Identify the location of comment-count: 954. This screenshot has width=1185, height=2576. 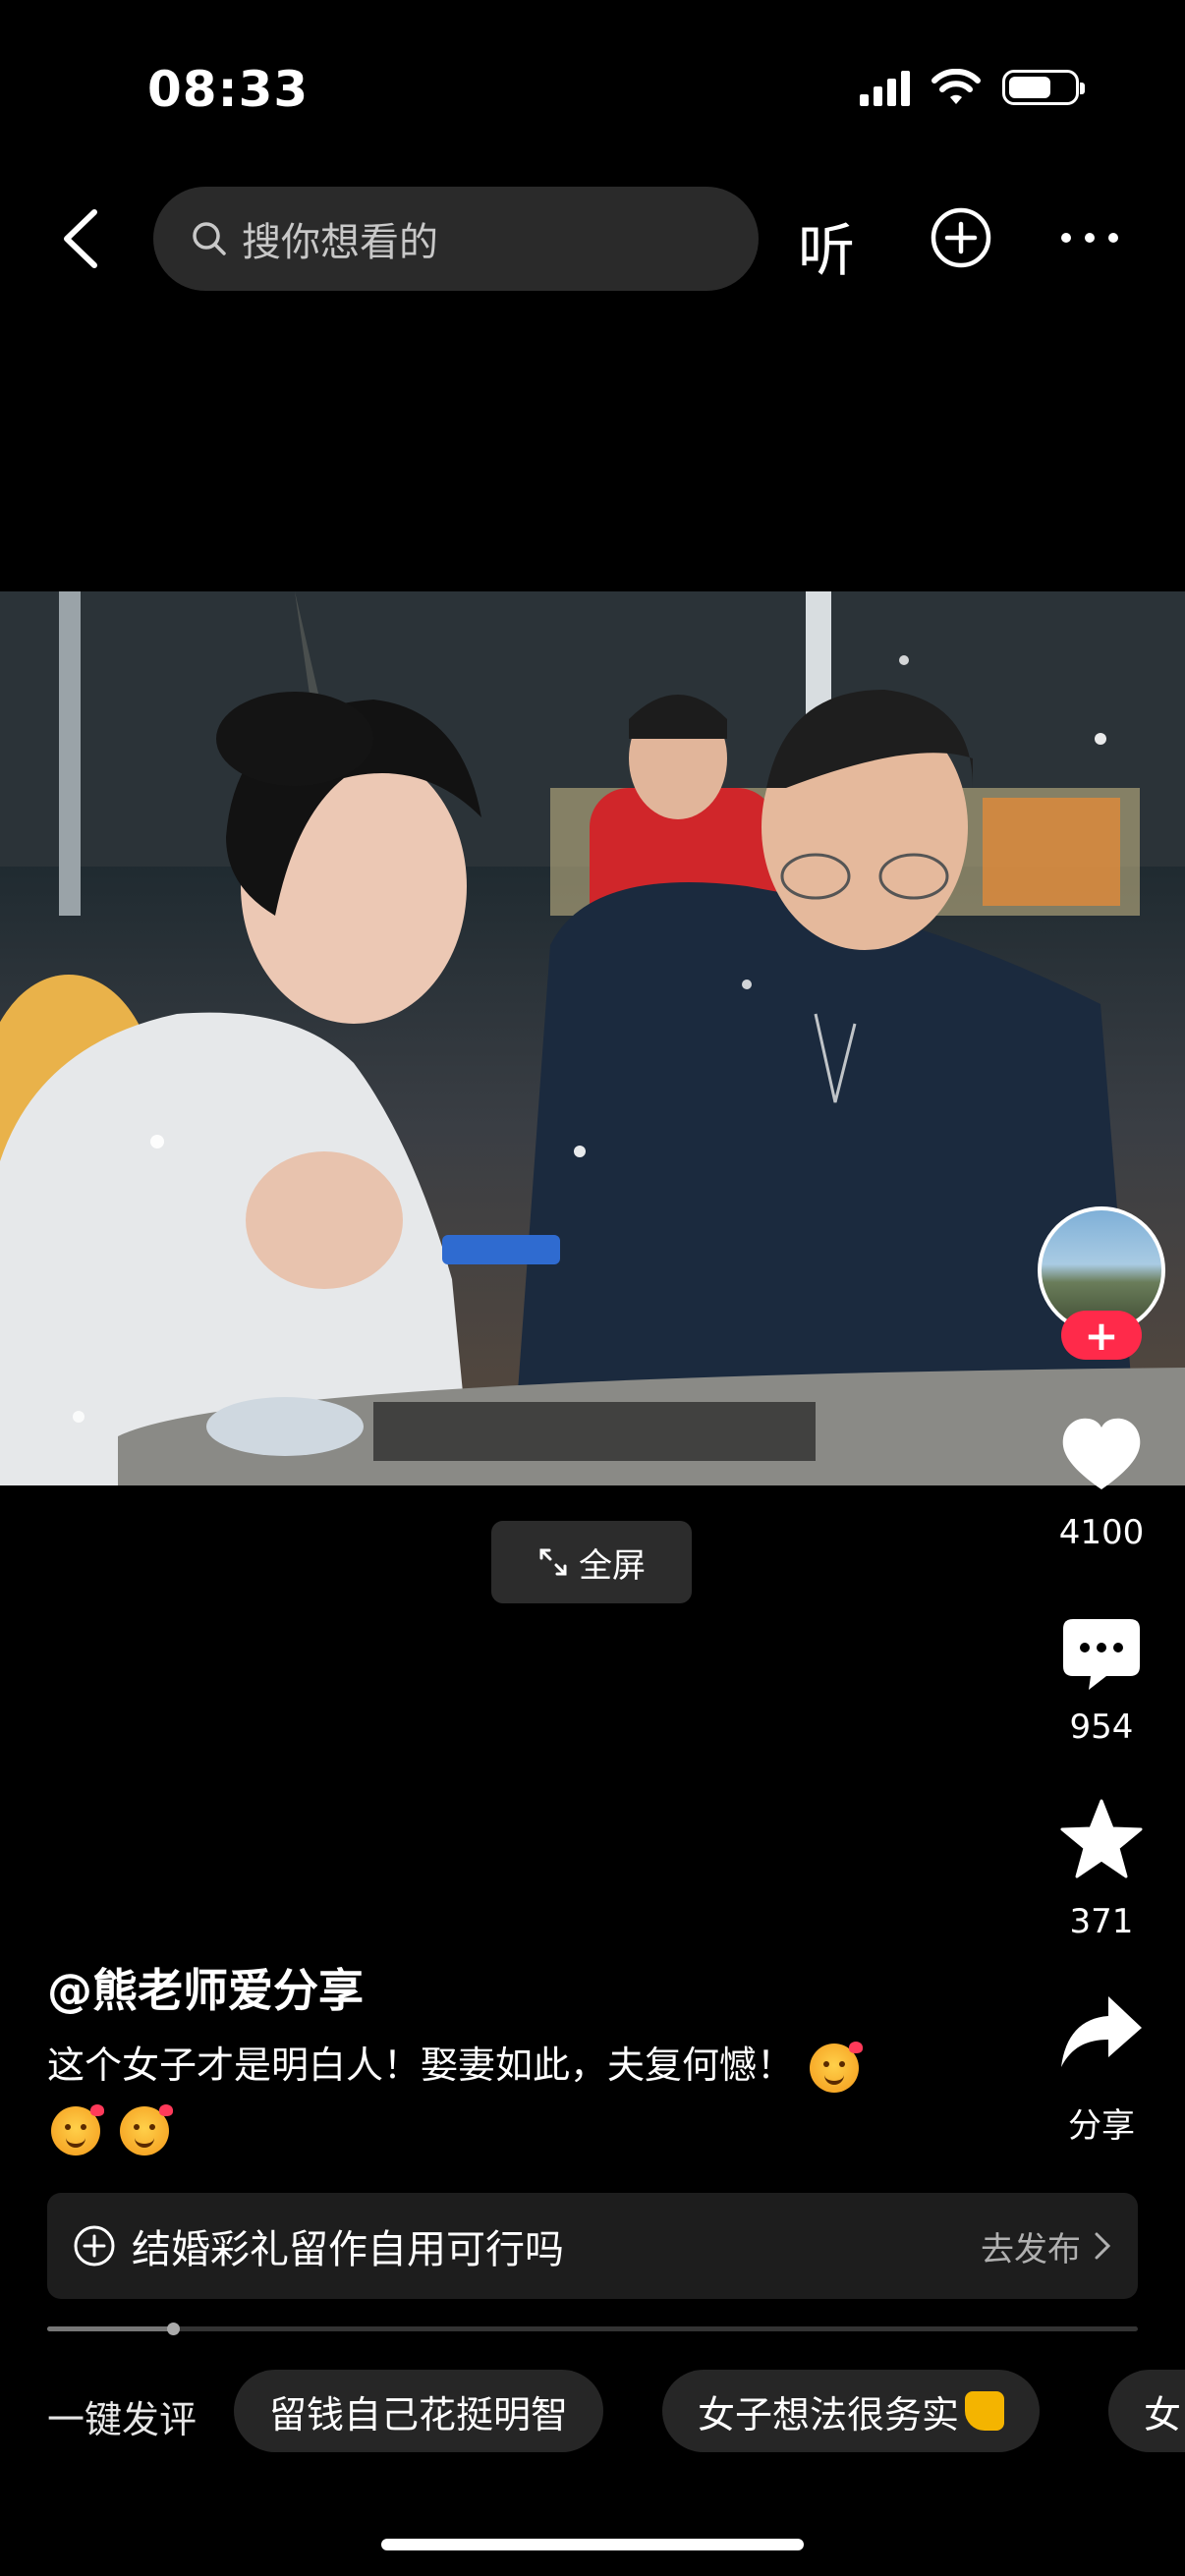
(1102, 1727).